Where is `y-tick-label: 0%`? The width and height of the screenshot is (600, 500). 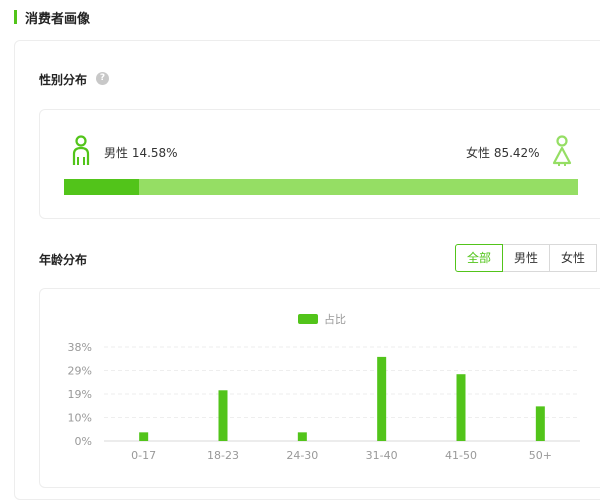
y-tick-label: 0% is located at coordinates (83, 441).